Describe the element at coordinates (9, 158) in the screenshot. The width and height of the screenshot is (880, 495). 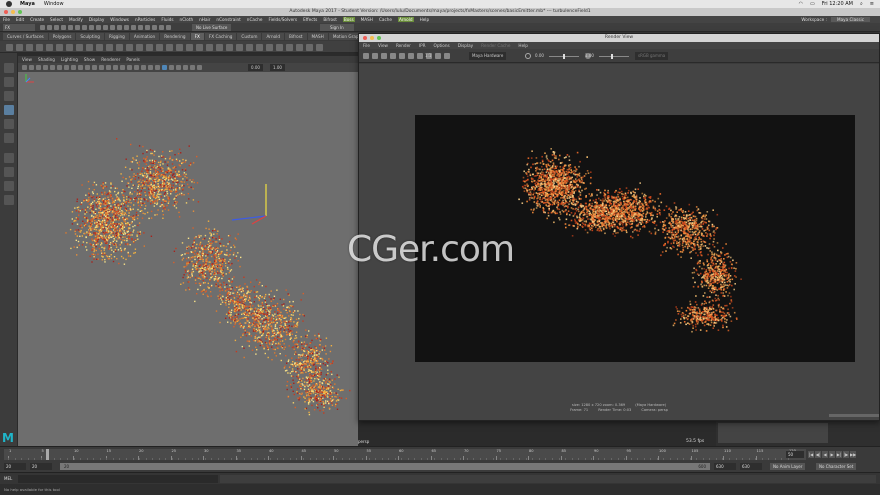
I see `layout-single-icon` at that location.